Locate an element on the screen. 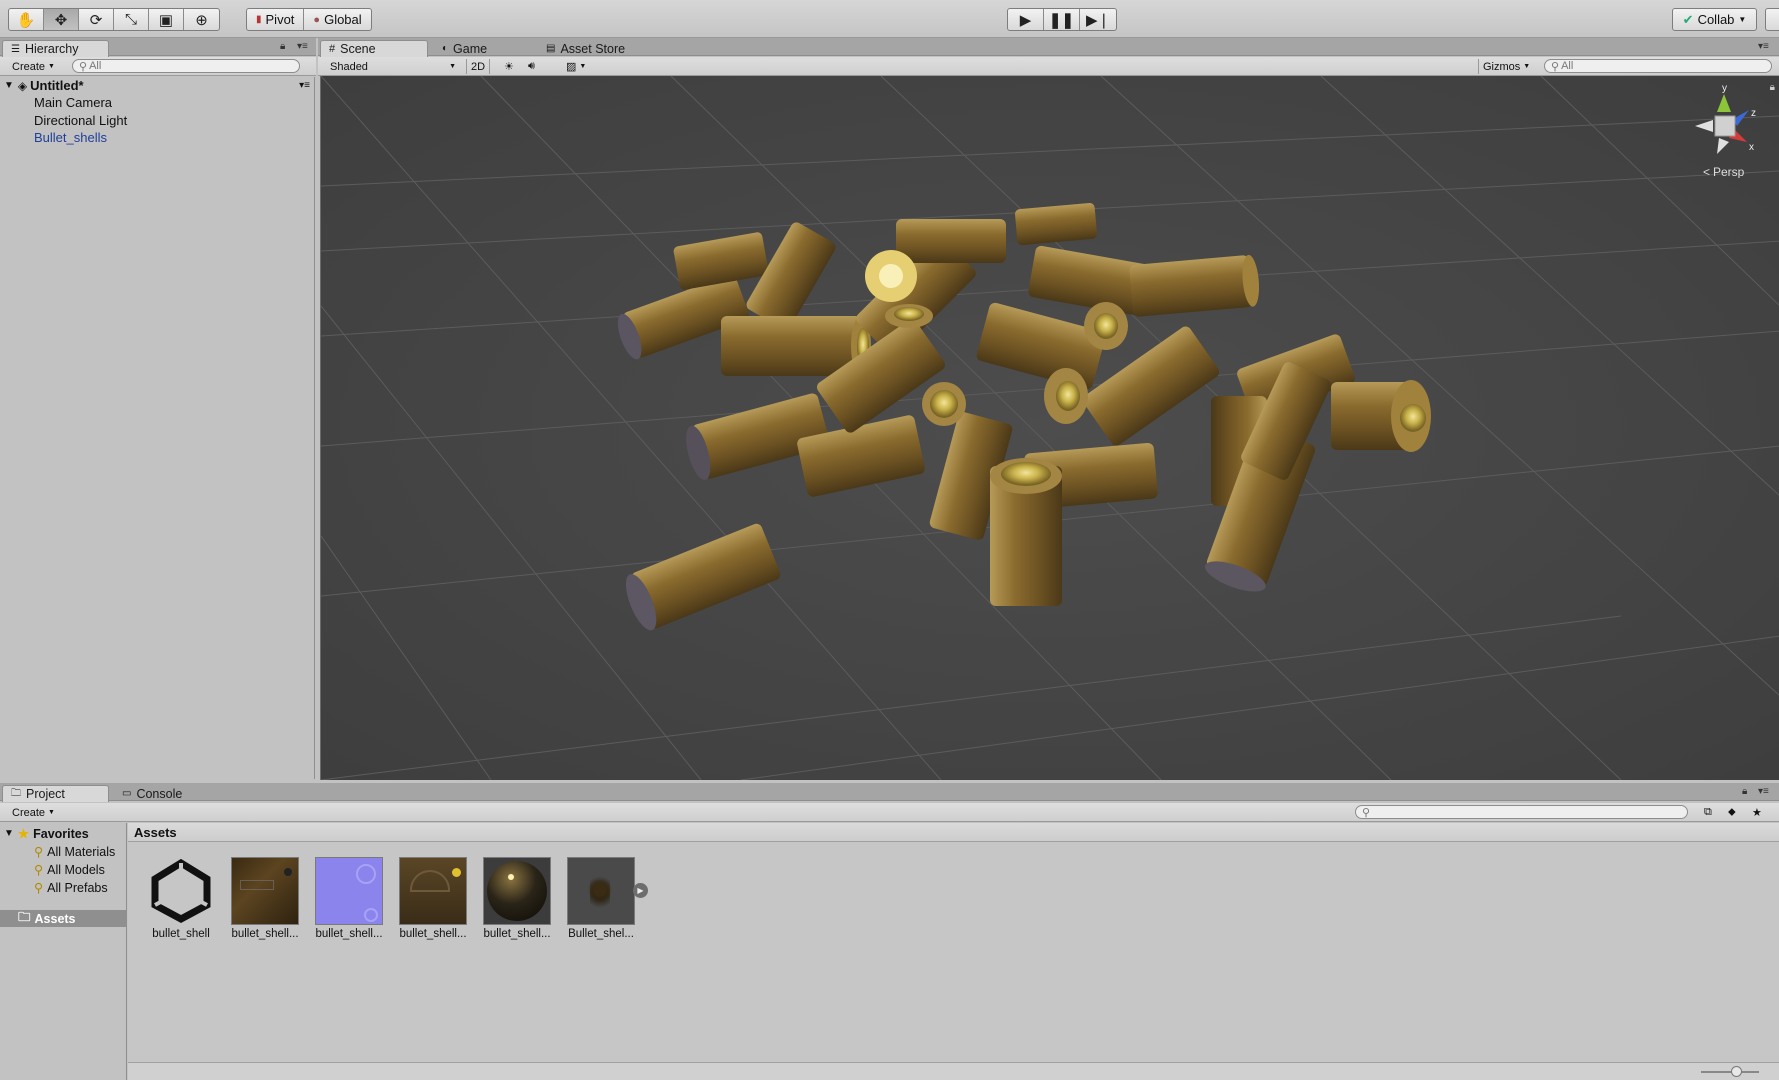 The width and height of the screenshot is (1779, 1080). tab-project: 🗀 Project is located at coordinates (55, 793).